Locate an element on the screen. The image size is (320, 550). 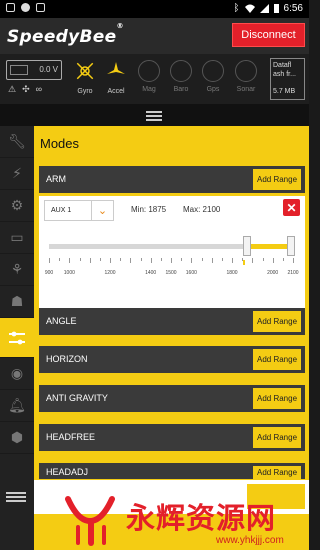
battery-icon is located at coordinates (276, 8).